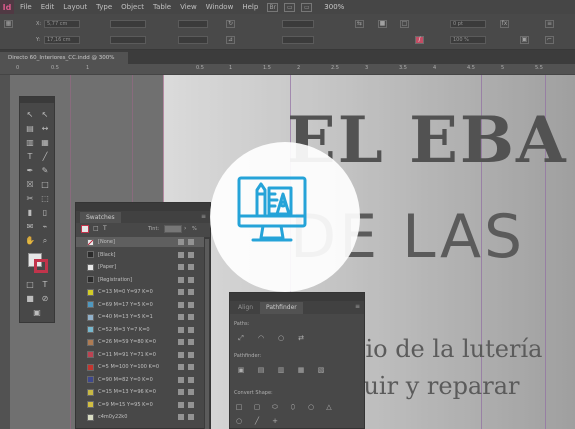 Image resolution: width=575 pixels, height=429 pixels. I want to click on menu-edit: Edit, so click(48, 7).